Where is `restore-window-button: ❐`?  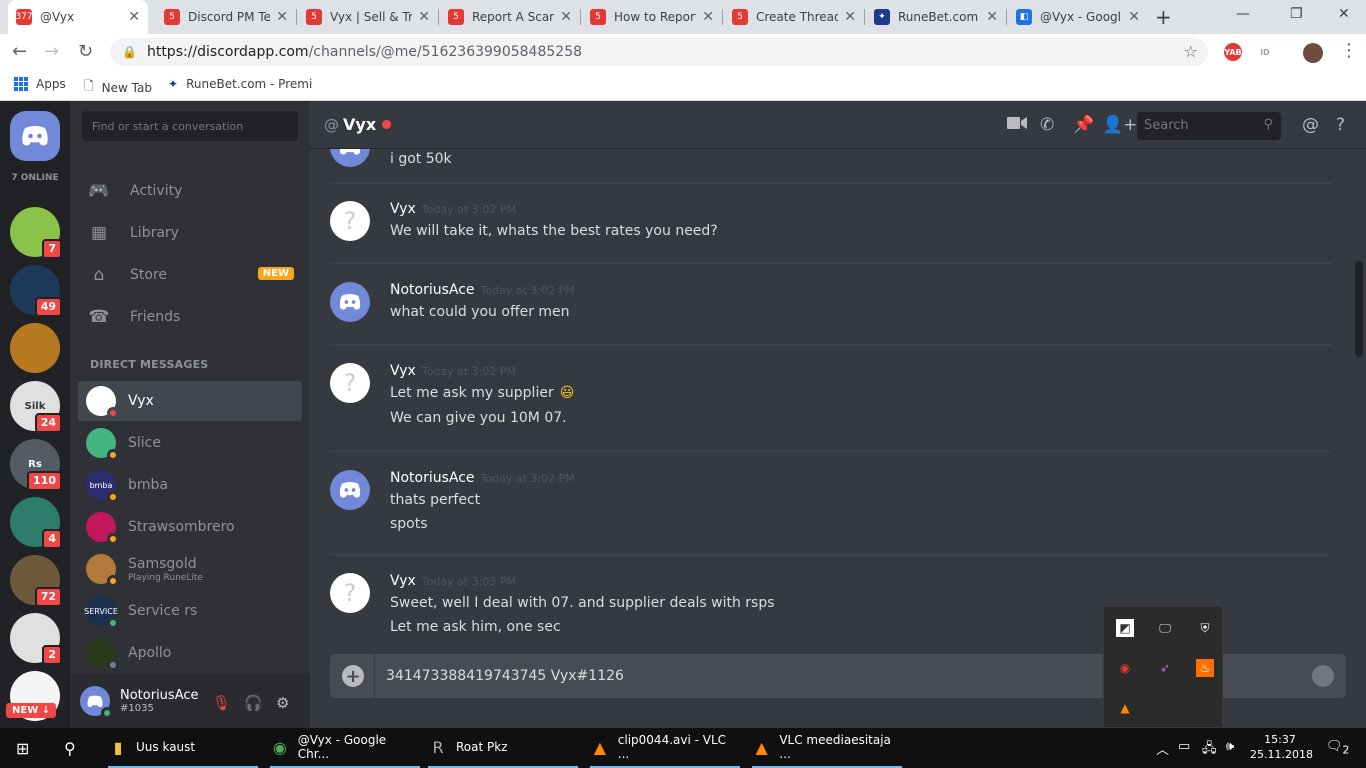
restore-window-button: ❐ is located at coordinates (1296, 14).